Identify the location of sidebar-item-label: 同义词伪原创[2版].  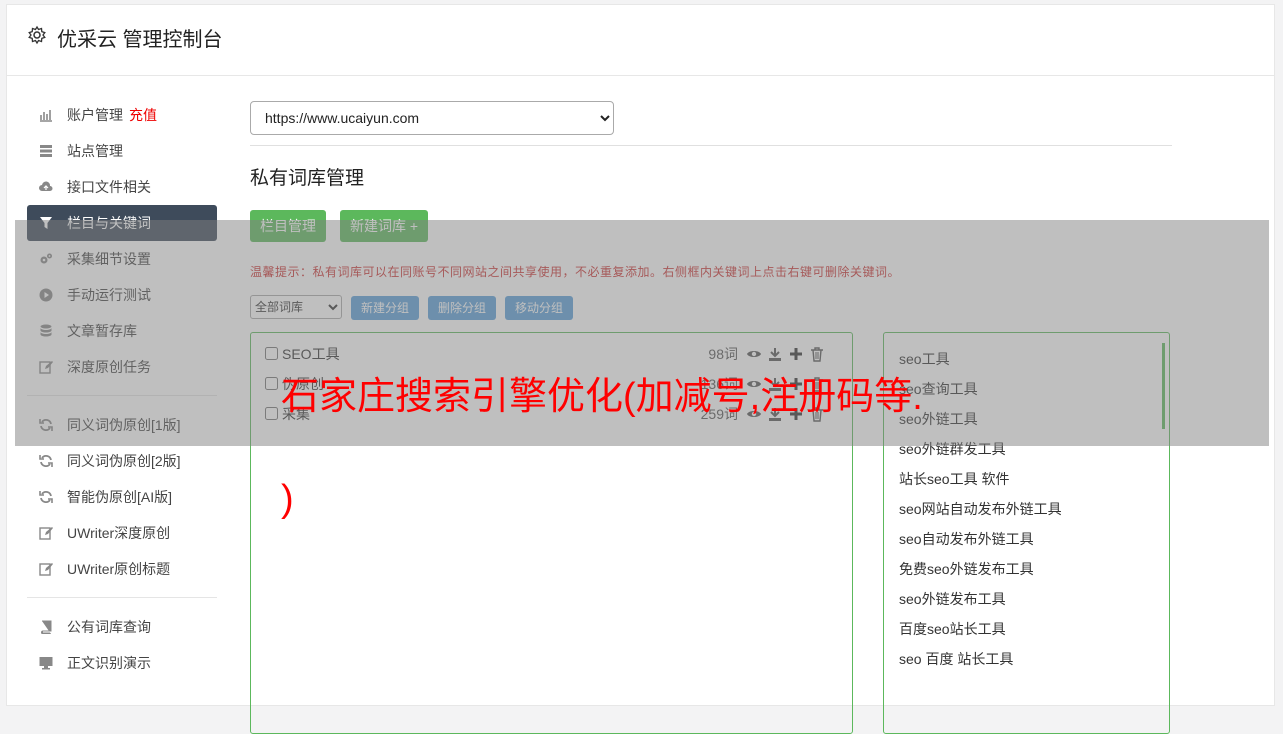
(124, 461).